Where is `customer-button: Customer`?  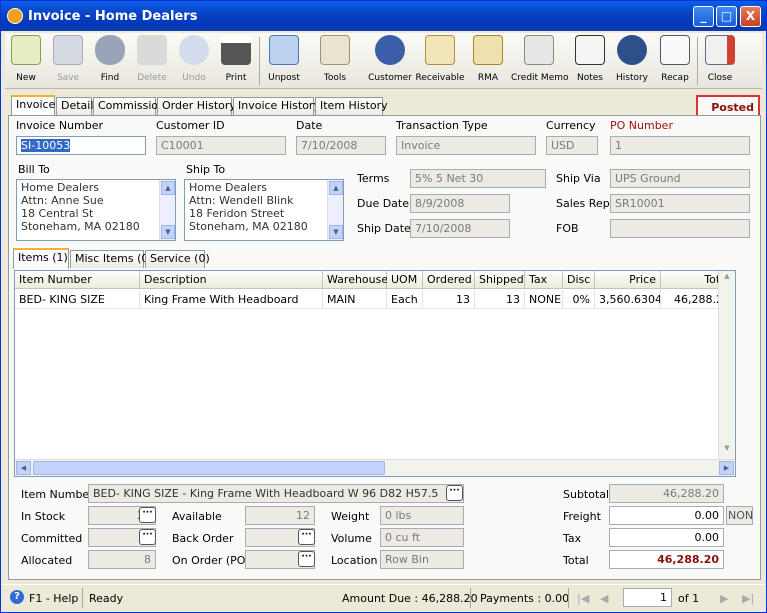 customer-button: Customer is located at coordinates (390, 61).